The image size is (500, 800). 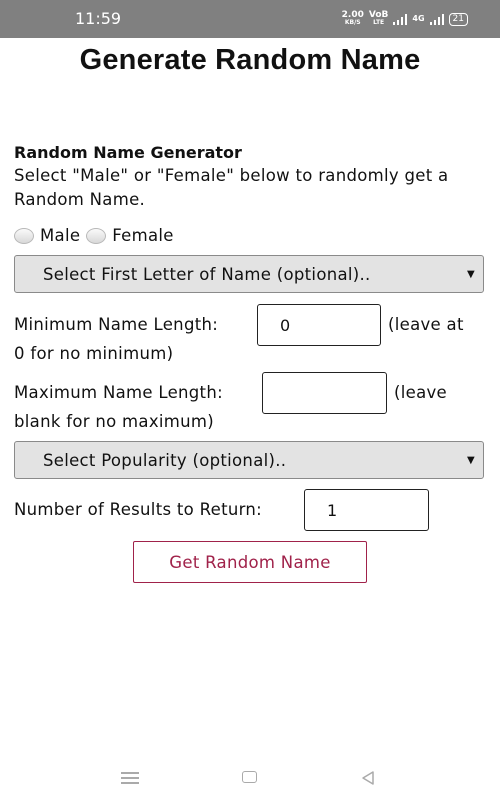 I want to click on menu-icon, so click(x=130, y=778).